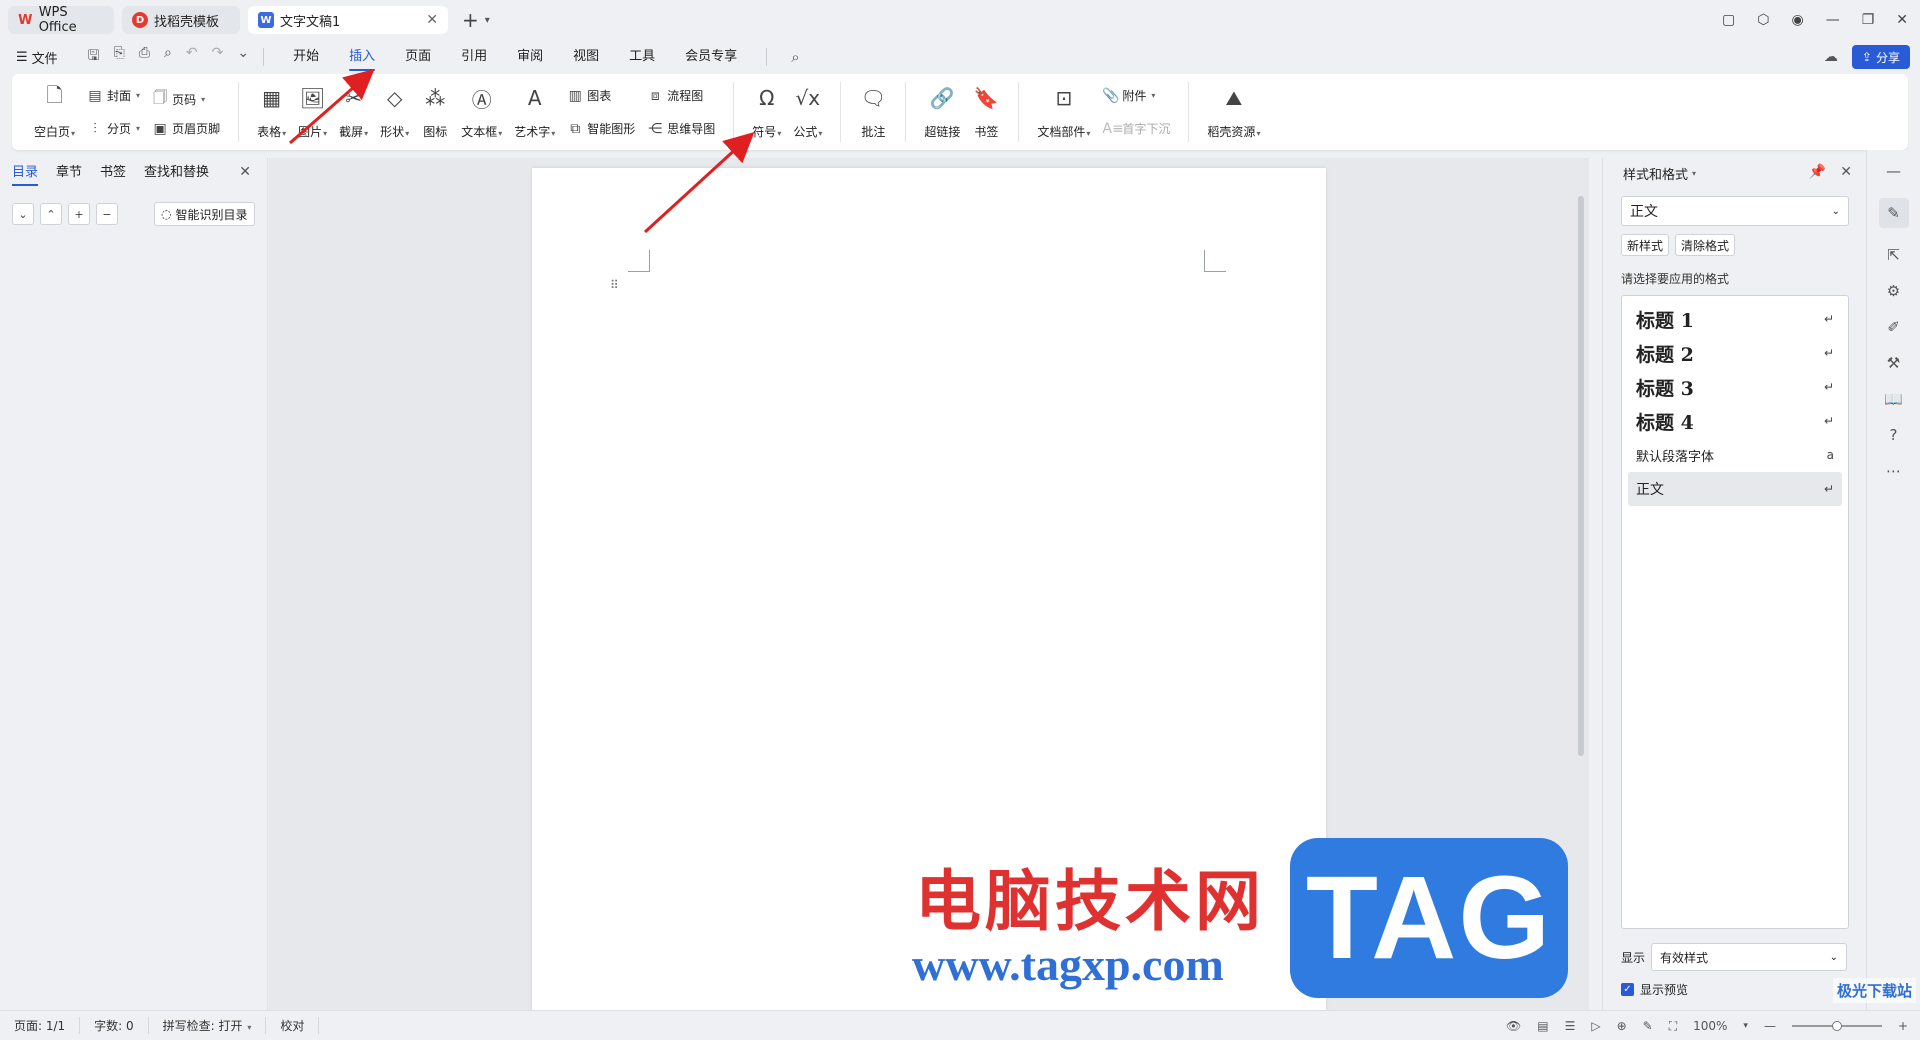  I want to click on close-window-button: ✕, so click(1902, 20).